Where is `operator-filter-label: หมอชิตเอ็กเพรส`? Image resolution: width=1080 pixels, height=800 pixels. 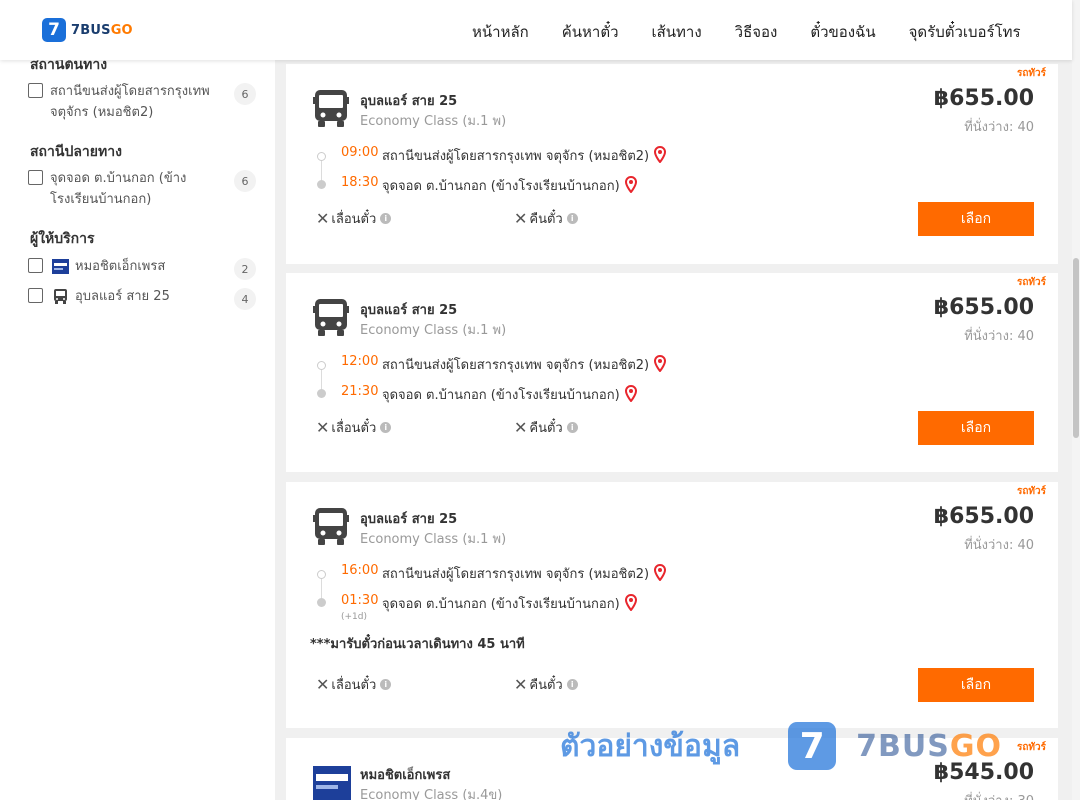
operator-filter-label: หมอชิตเอ็กเพรส is located at coordinates (120, 266).